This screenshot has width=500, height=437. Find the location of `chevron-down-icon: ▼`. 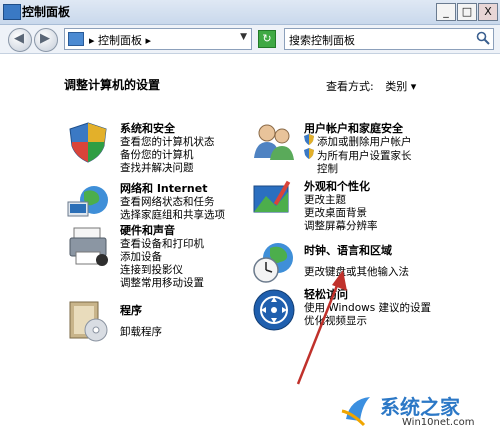

chevron-down-icon: ▼ is located at coordinates (243, 37).